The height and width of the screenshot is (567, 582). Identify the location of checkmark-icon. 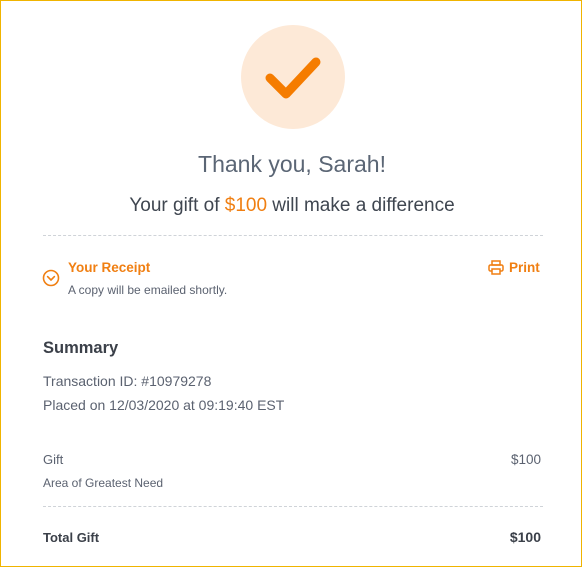
(293, 78).